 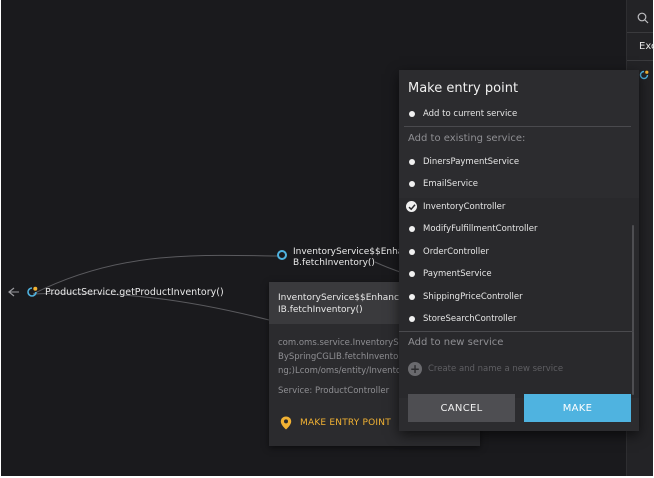 I want to click on service-option: ShippingPriceController, so click(x=465, y=297).